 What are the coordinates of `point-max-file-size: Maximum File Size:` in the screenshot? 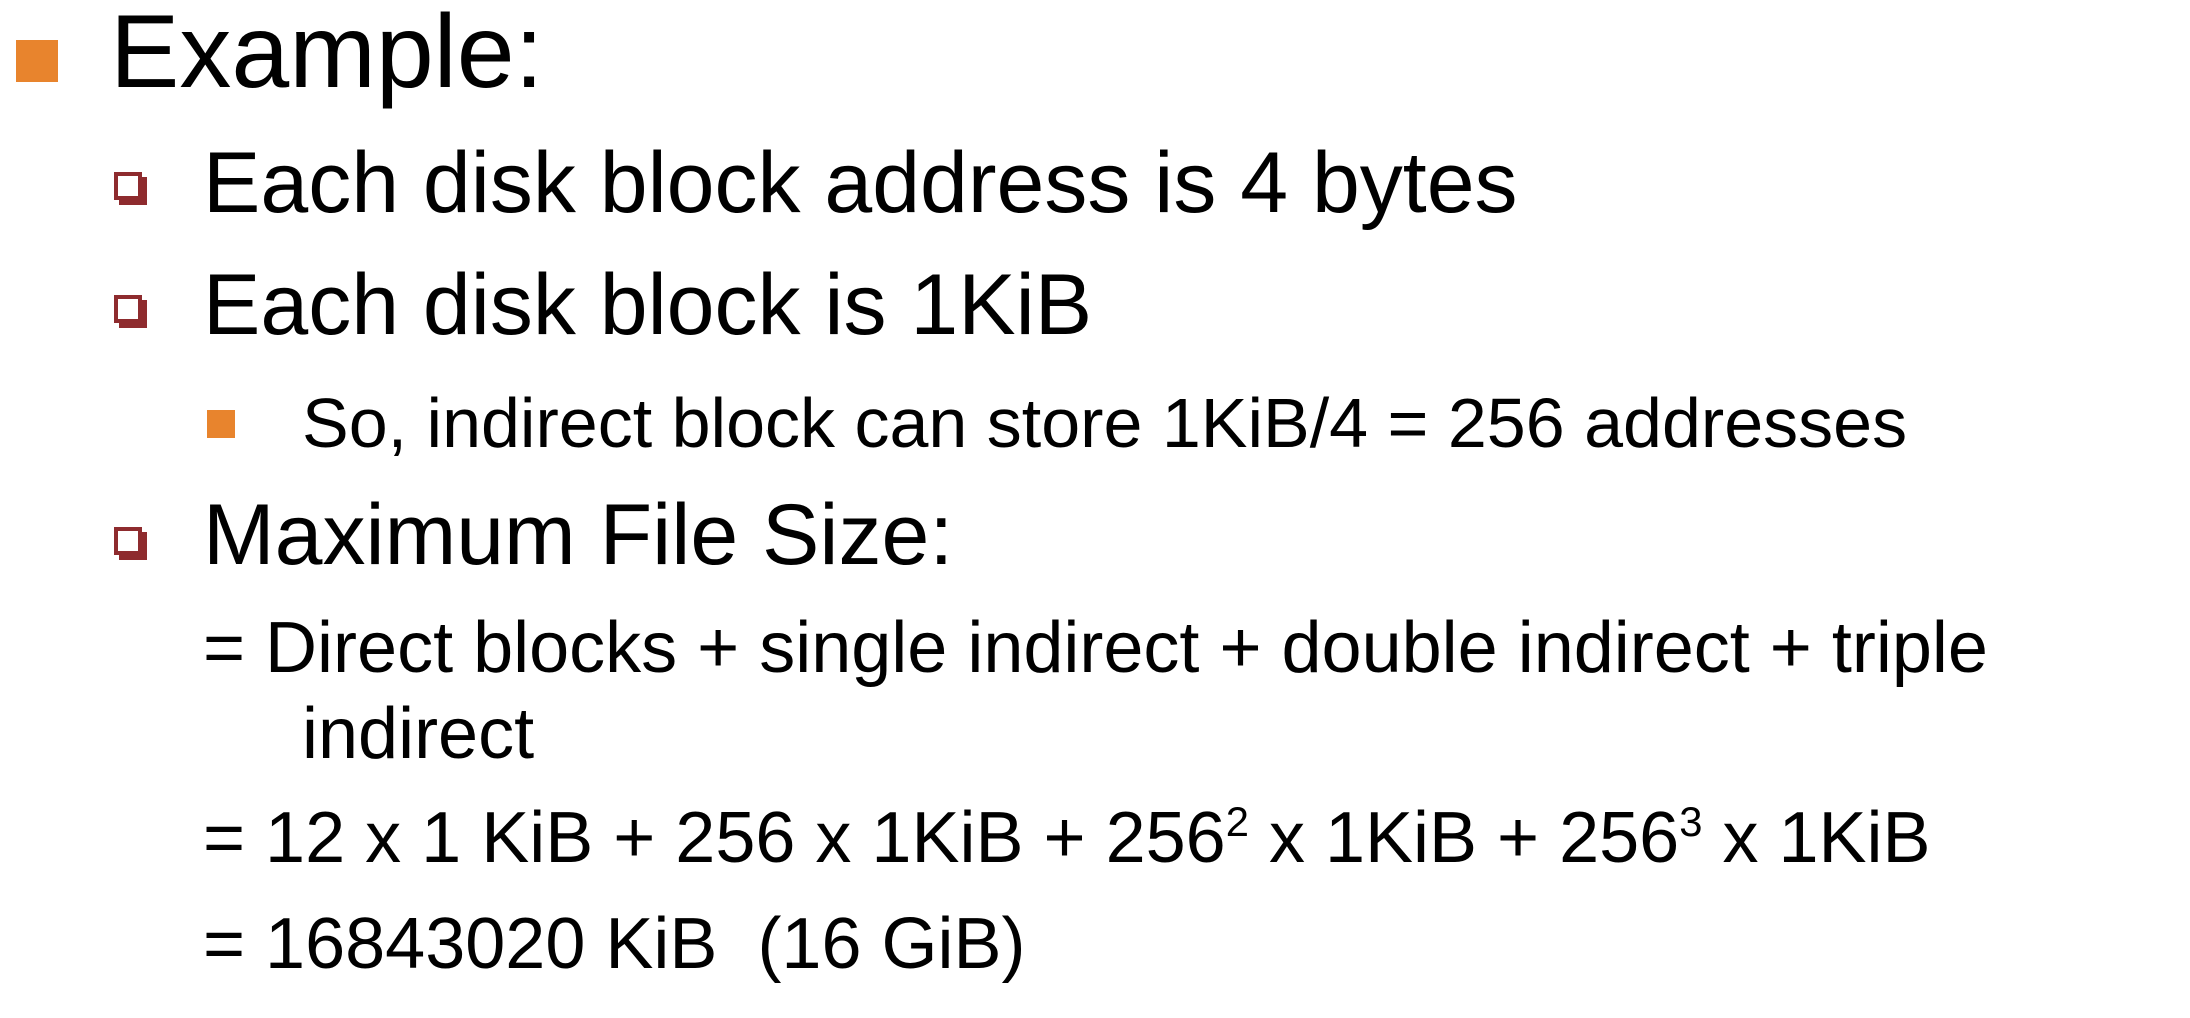 It's located at (578, 535).